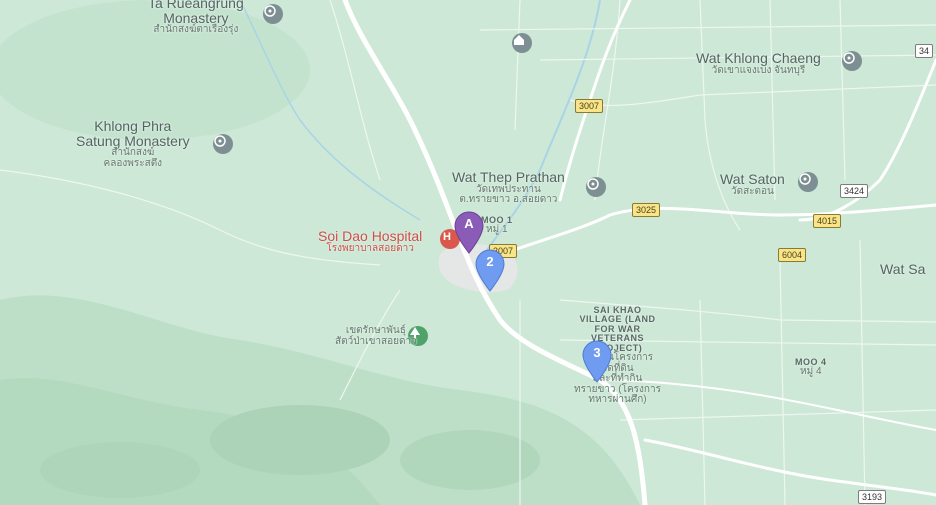 Image resolution: width=936 pixels, height=505 pixels. I want to click on label-soi-dao-hospital-th: โรงพยาบาลสอยดาว, so click(370, 248).